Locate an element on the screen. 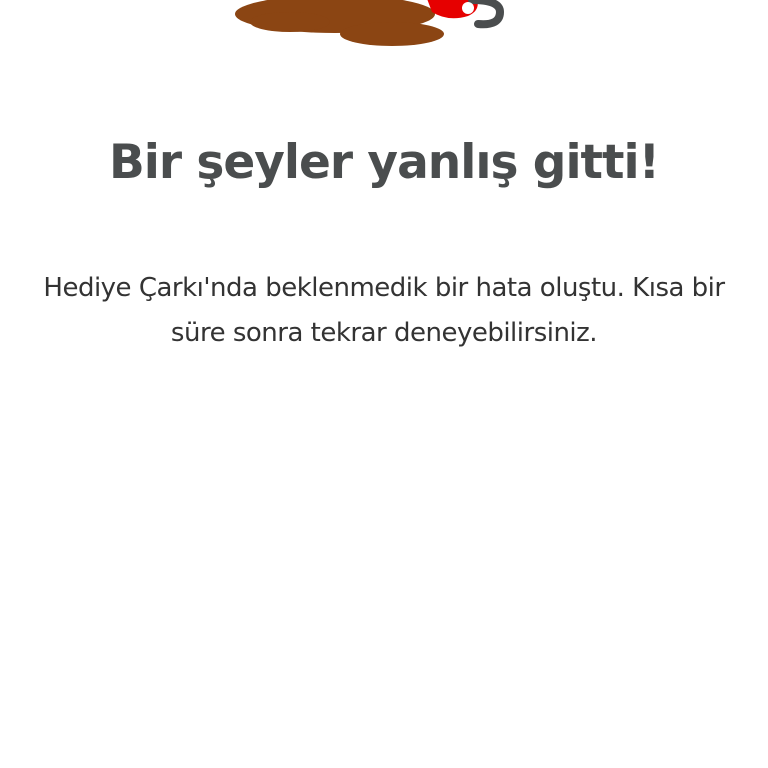 The height and width of the screenshot is (768, 768). spilled-coffee-icon is located at coordinates (384, 30).